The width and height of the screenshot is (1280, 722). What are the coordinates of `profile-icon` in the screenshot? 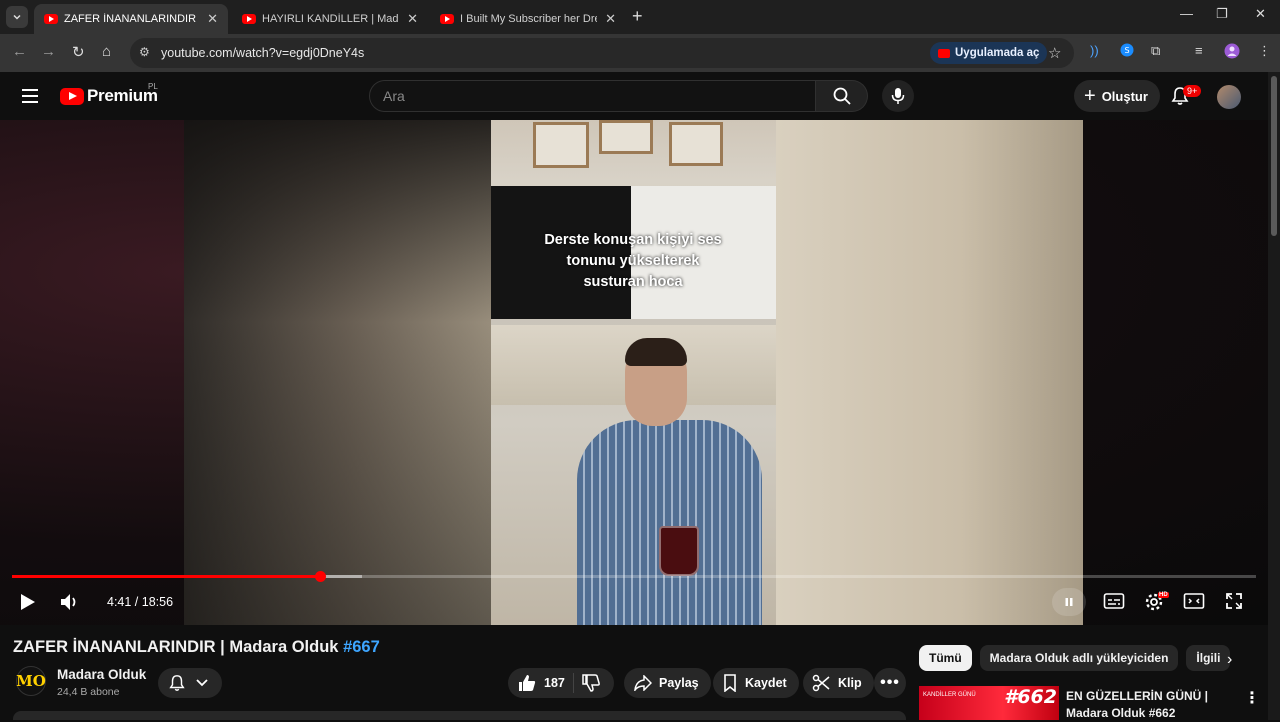 It's located at (1232, 51).